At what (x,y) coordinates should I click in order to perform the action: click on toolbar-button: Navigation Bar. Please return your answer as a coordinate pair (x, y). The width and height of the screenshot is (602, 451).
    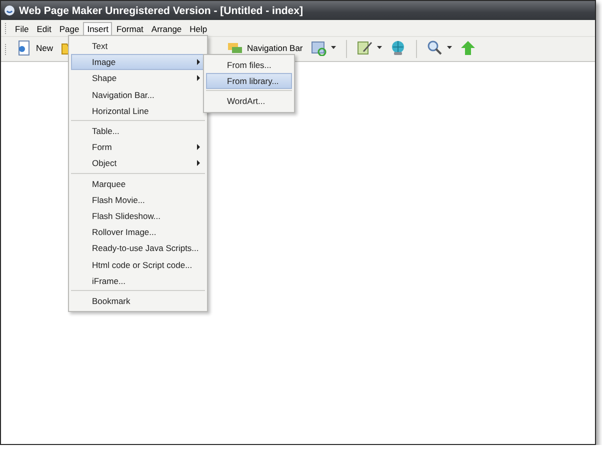
    Looking at the image, I should click on (265, 48).